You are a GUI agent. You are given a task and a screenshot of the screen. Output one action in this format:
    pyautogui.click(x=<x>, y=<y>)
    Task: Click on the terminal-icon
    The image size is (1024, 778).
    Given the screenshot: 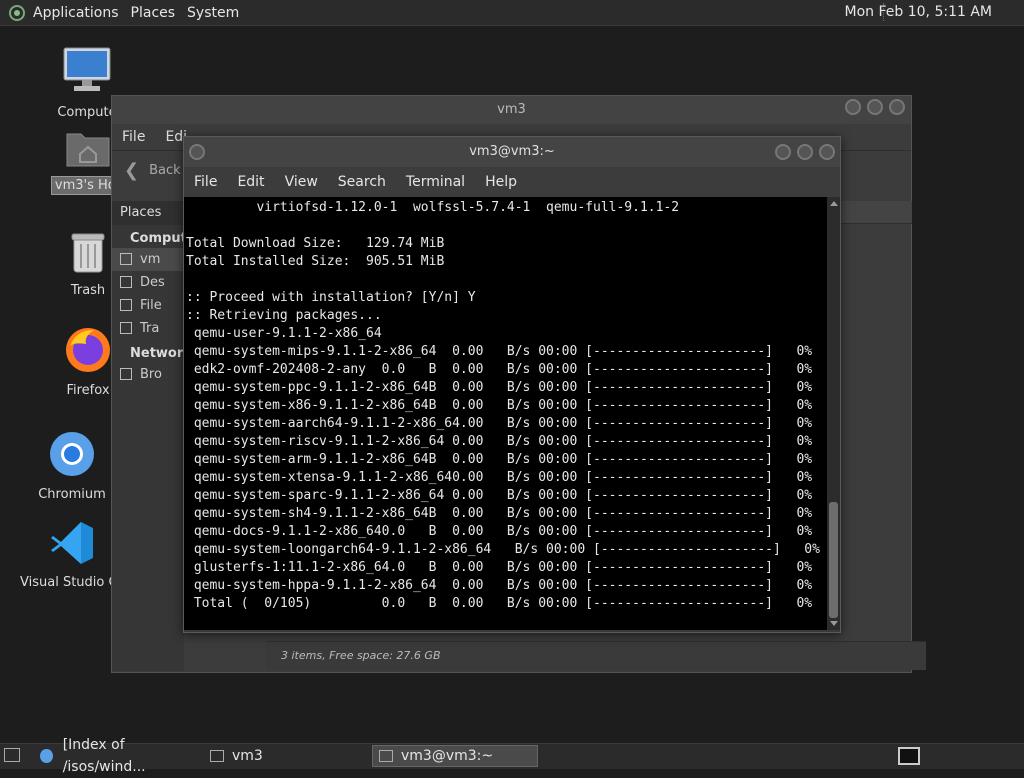 What is the action you would take?
    pyautogui.click(x=386, y=756)
    